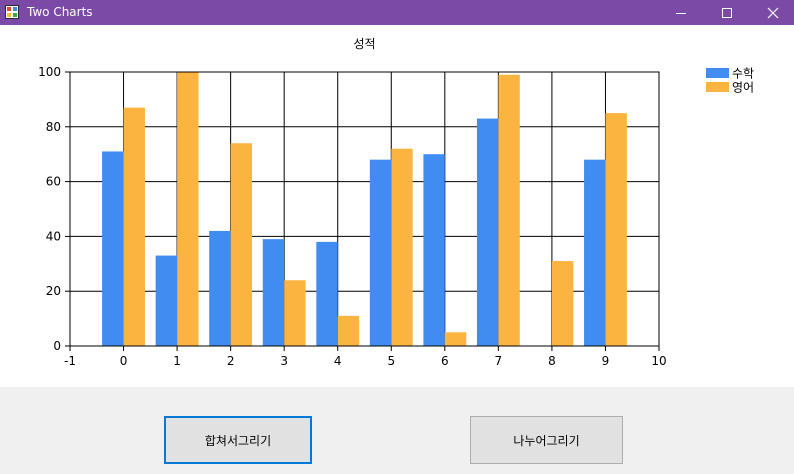 This screenshot has width=794, height=474. What do you see at coordinates (606, 361) in the screenshot?
I see `x-tick-label: 9` at bounding box center [606, 361].